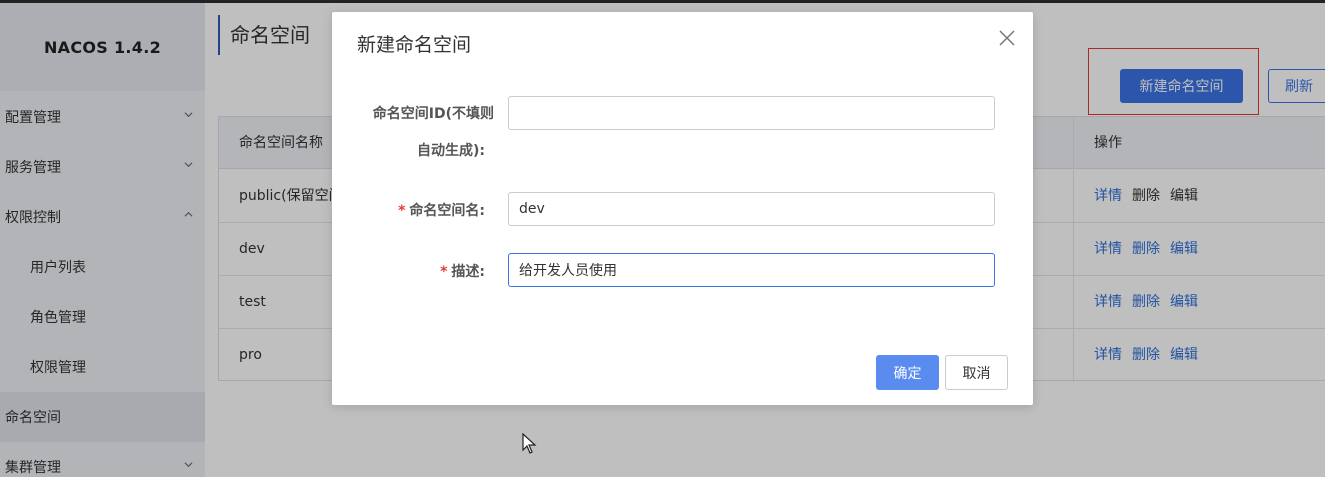 The image size is (1325, 477). Describe the element at coordinates (451, 151) in the screenshot. I see `namespace-id-label-line2: 自动生成):` at that location.